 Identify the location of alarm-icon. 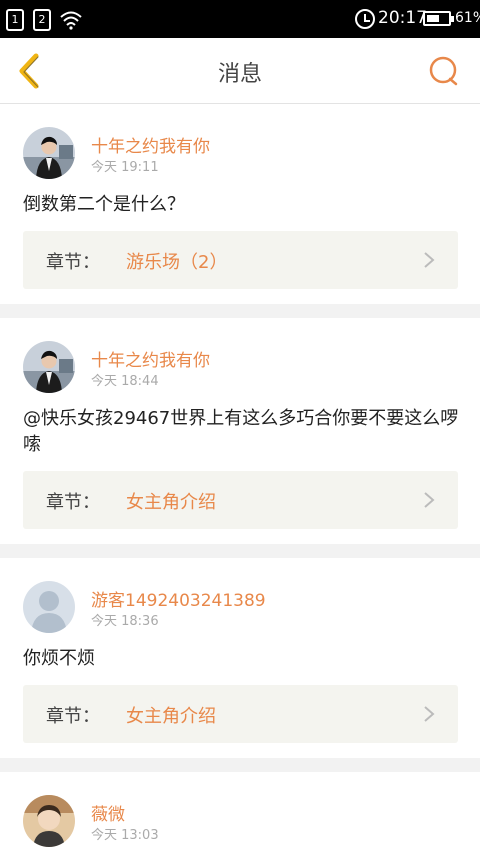
(365, 19).